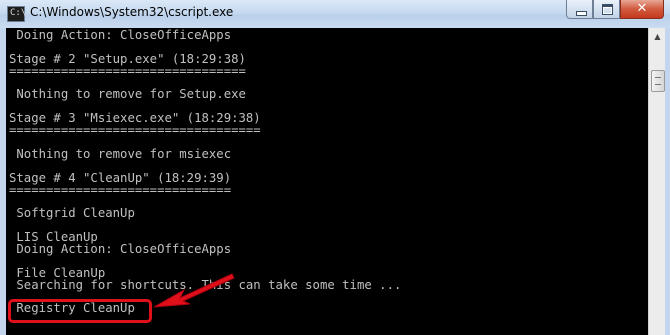 This screenshot has height=335, width=670. I want to click on window-frame-right, so click(667, 181).